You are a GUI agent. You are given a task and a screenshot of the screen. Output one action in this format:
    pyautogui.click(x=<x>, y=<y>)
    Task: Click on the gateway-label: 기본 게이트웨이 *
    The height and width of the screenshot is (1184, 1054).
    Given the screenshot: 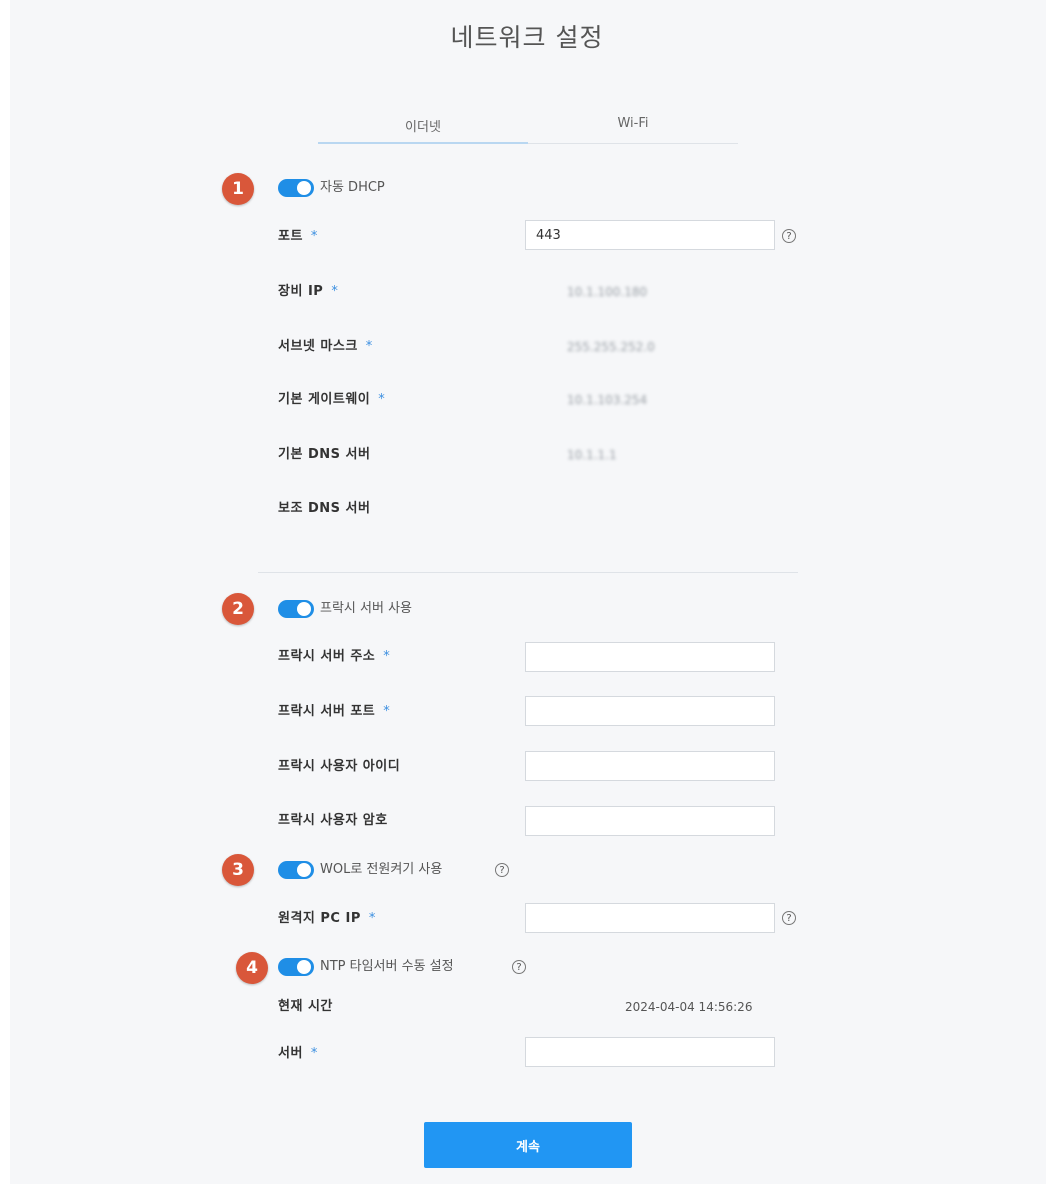 What is the action you would take?
    pyautogui.click(x=332, y=399)
    